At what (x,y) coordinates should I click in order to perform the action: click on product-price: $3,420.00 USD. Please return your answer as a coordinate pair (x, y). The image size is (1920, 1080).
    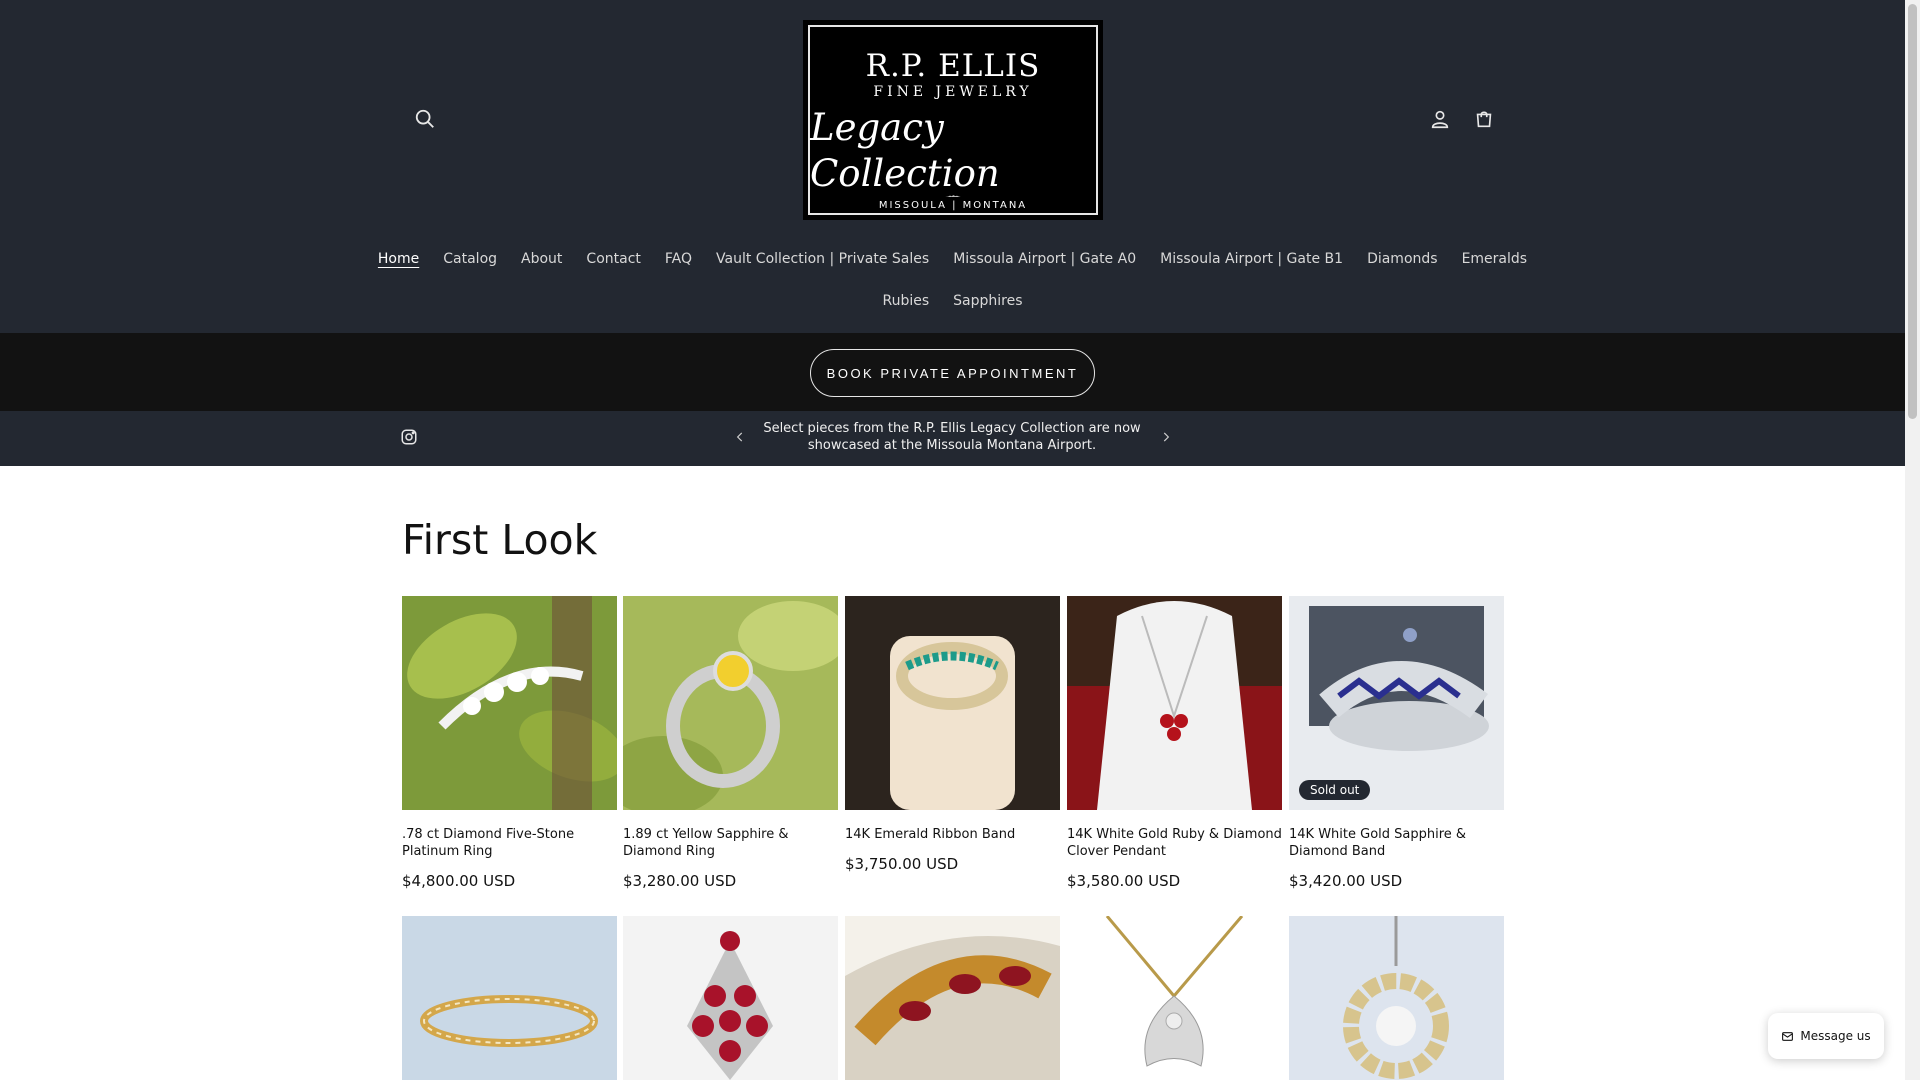
    Looking at the image, I should click on (1346, 881).